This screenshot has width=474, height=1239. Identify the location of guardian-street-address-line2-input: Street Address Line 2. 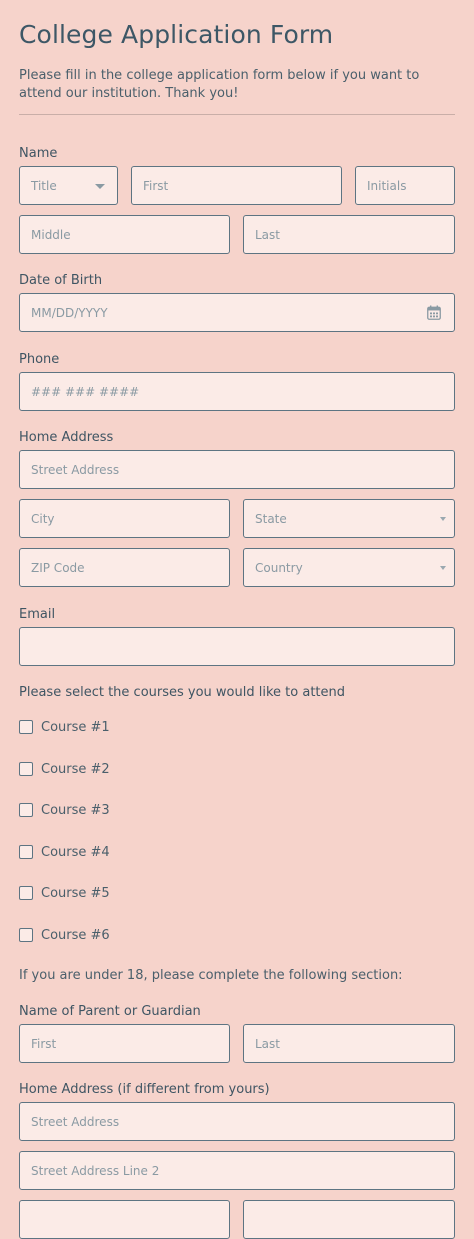
(237, 1170).